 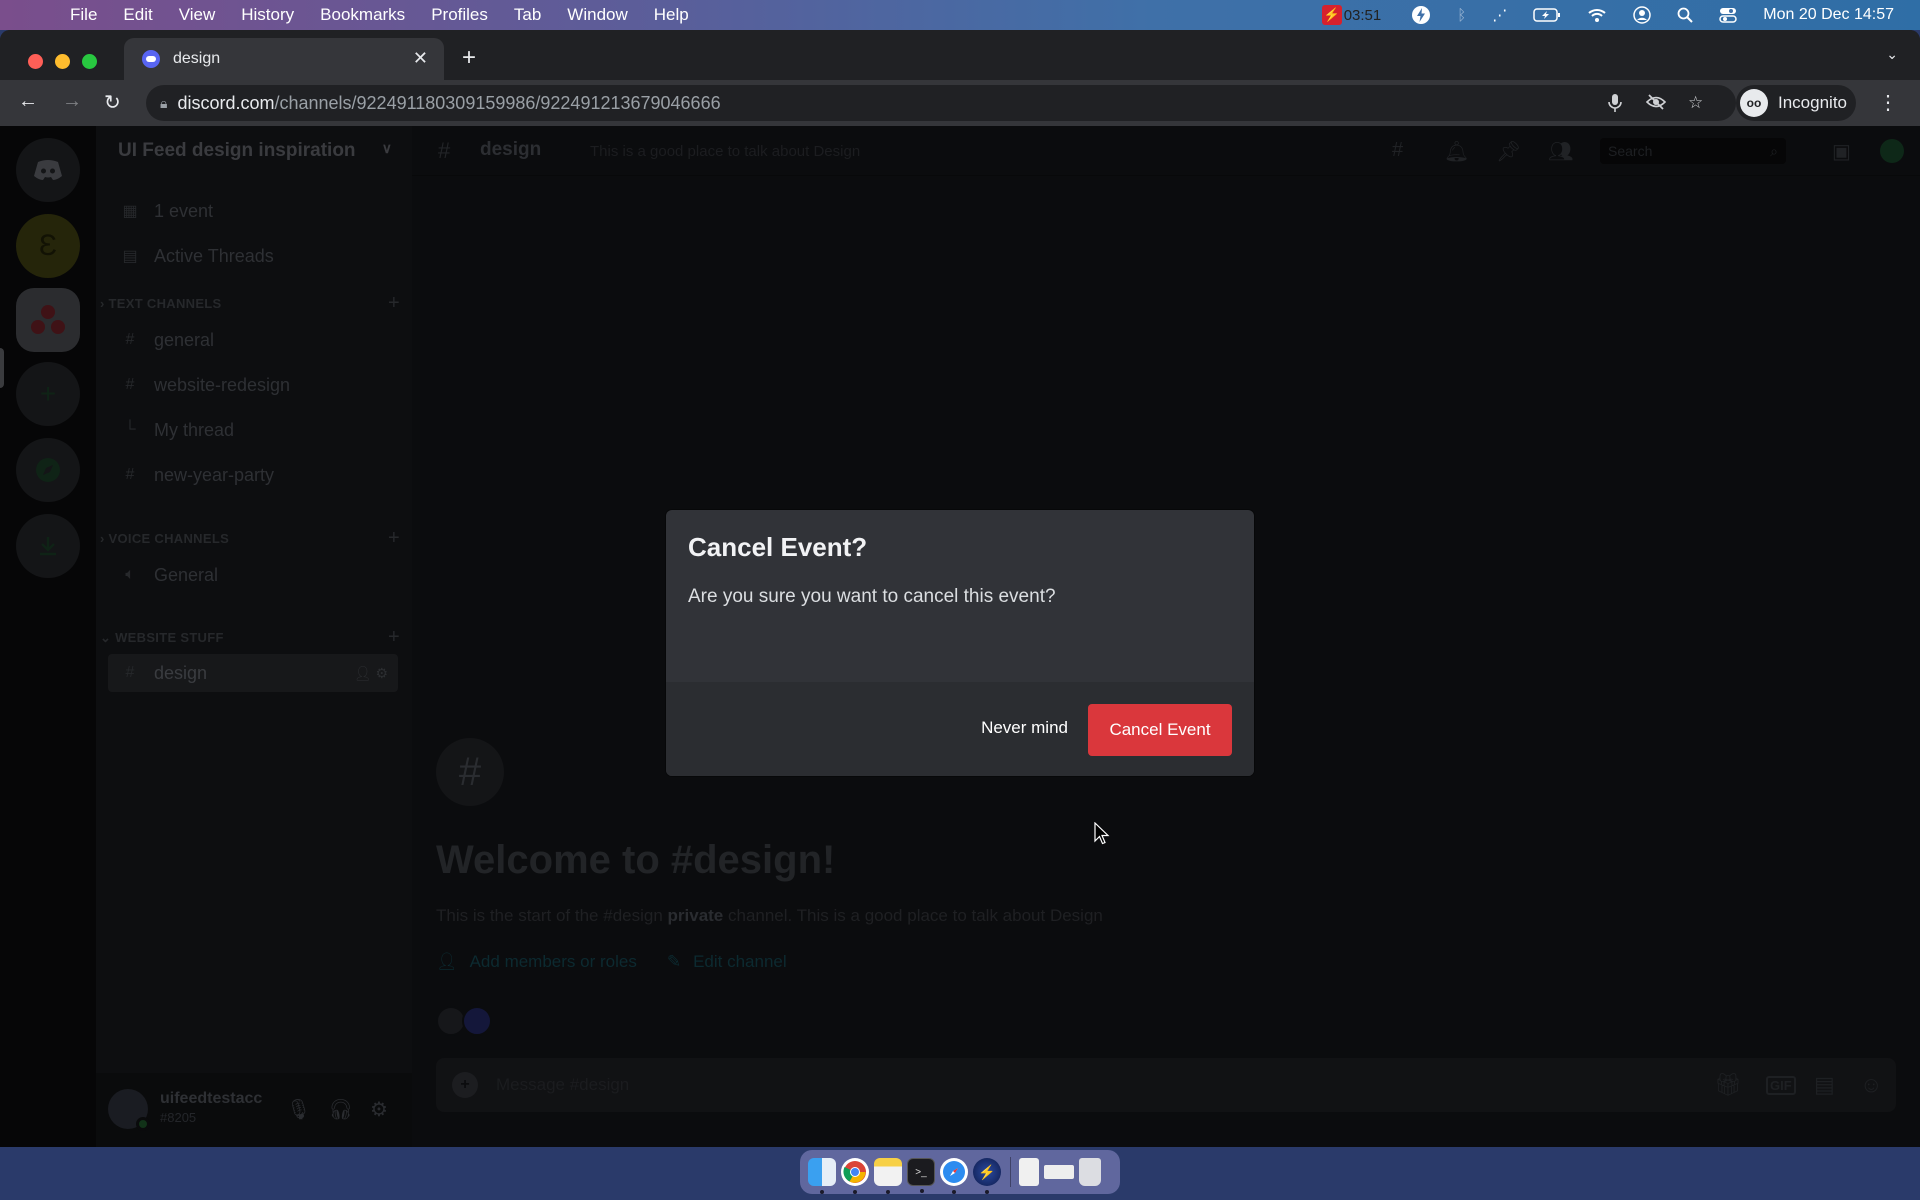 I want to click on notification-bell-icon: 🔔︎, so click(x=1456, y=151).